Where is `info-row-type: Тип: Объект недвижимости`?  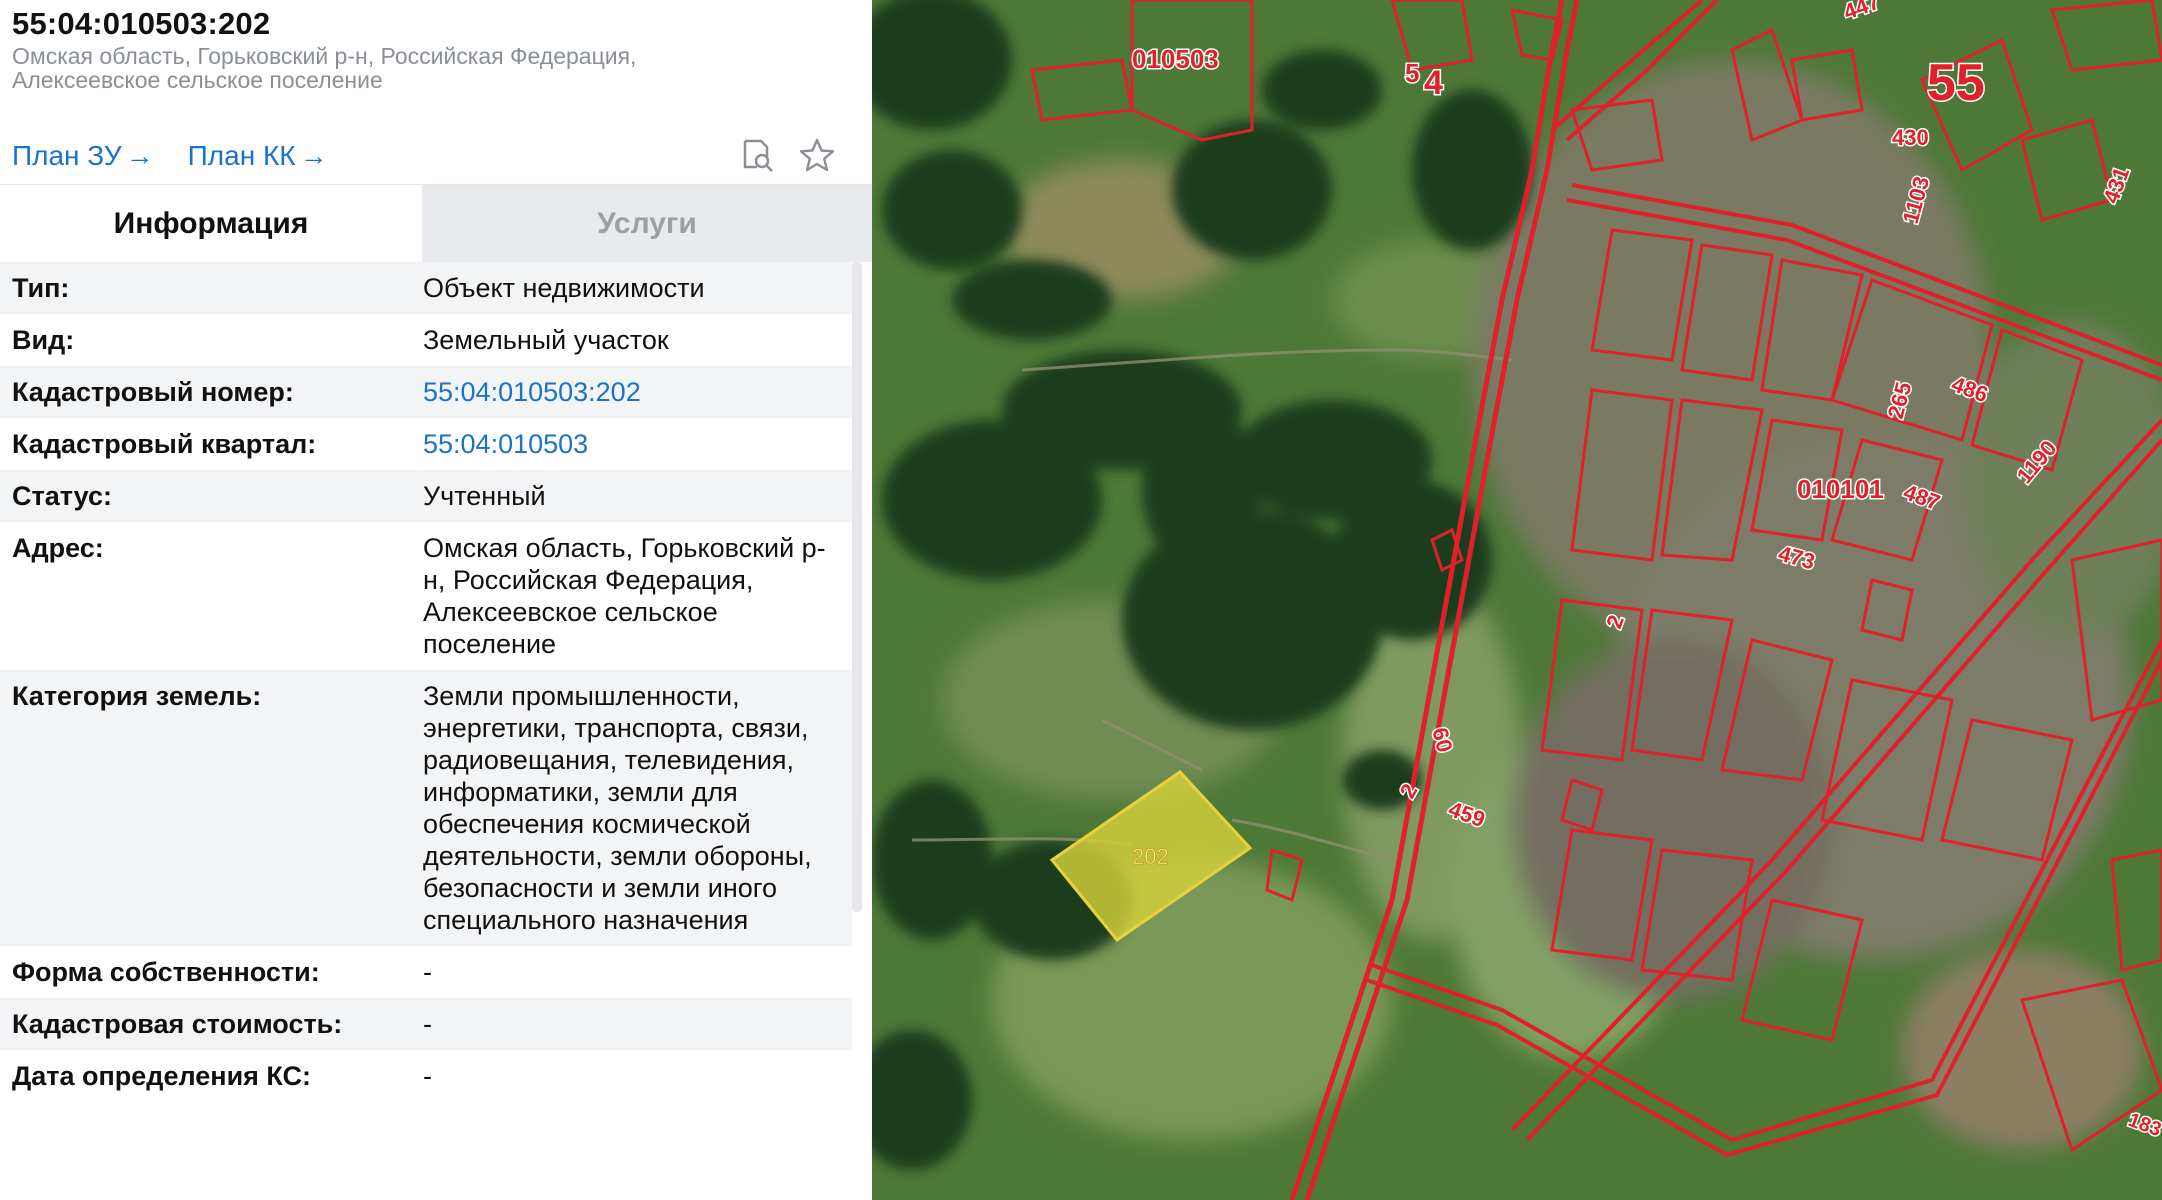
info-row-type: Тип: Объект недвижимости is located at coordinates (426, 288).